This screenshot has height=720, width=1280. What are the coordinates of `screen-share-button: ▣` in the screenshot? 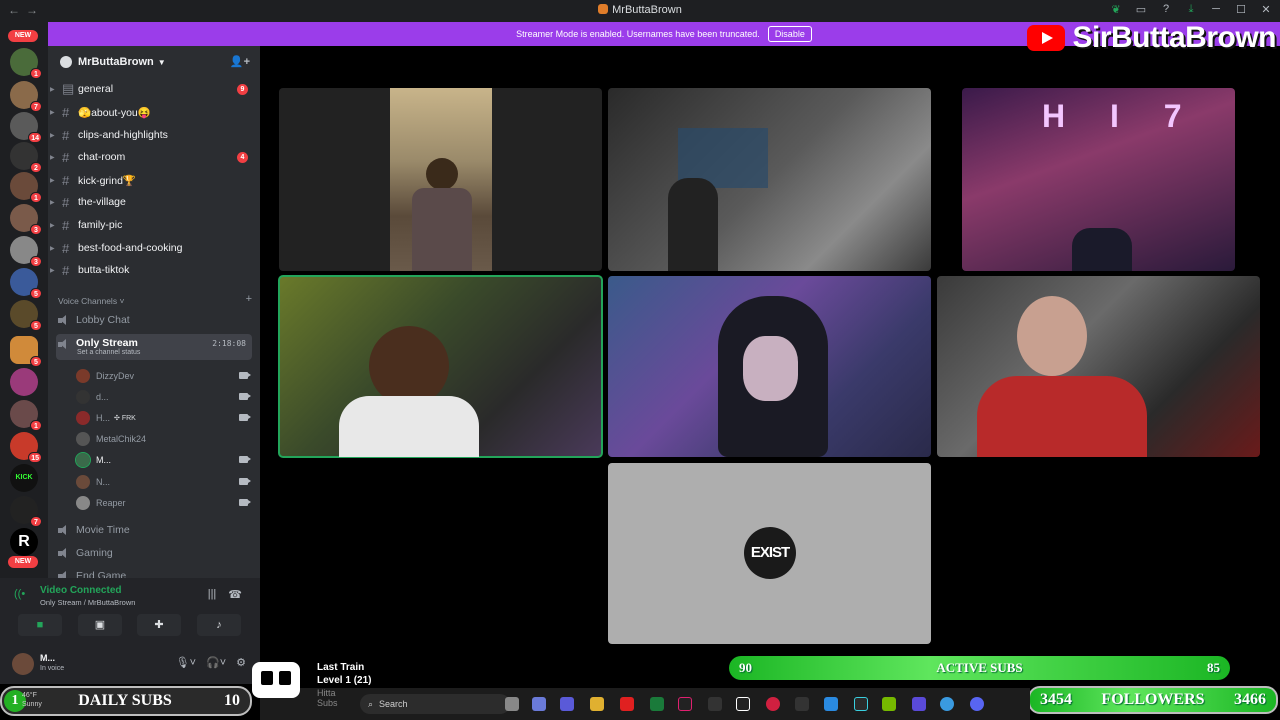 It's located at (100, 625).